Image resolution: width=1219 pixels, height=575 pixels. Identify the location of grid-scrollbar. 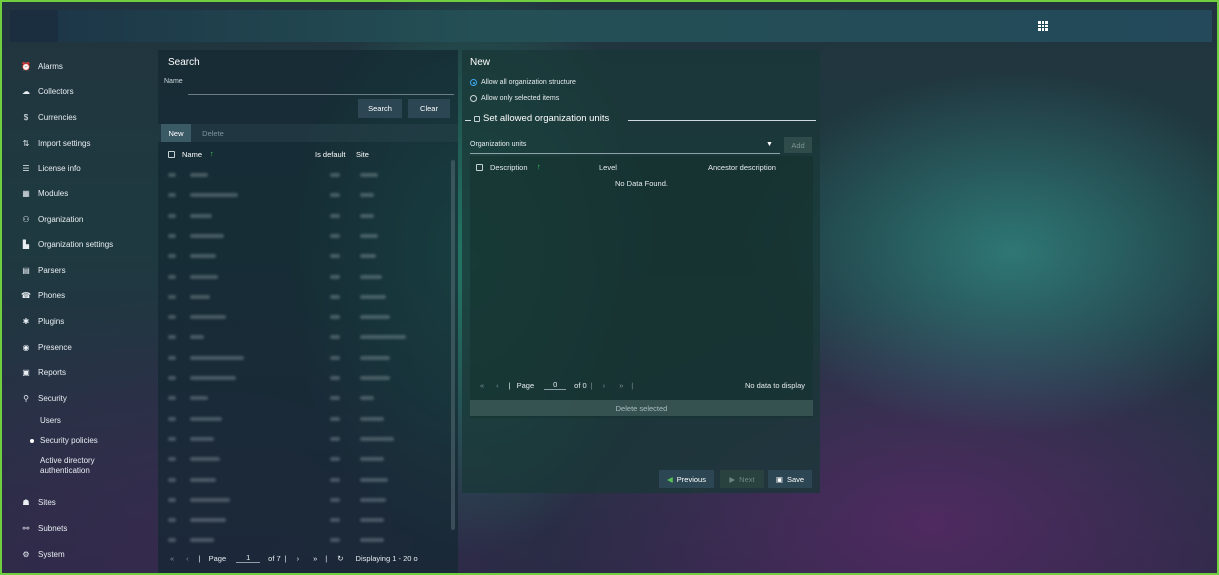
(453, 345).